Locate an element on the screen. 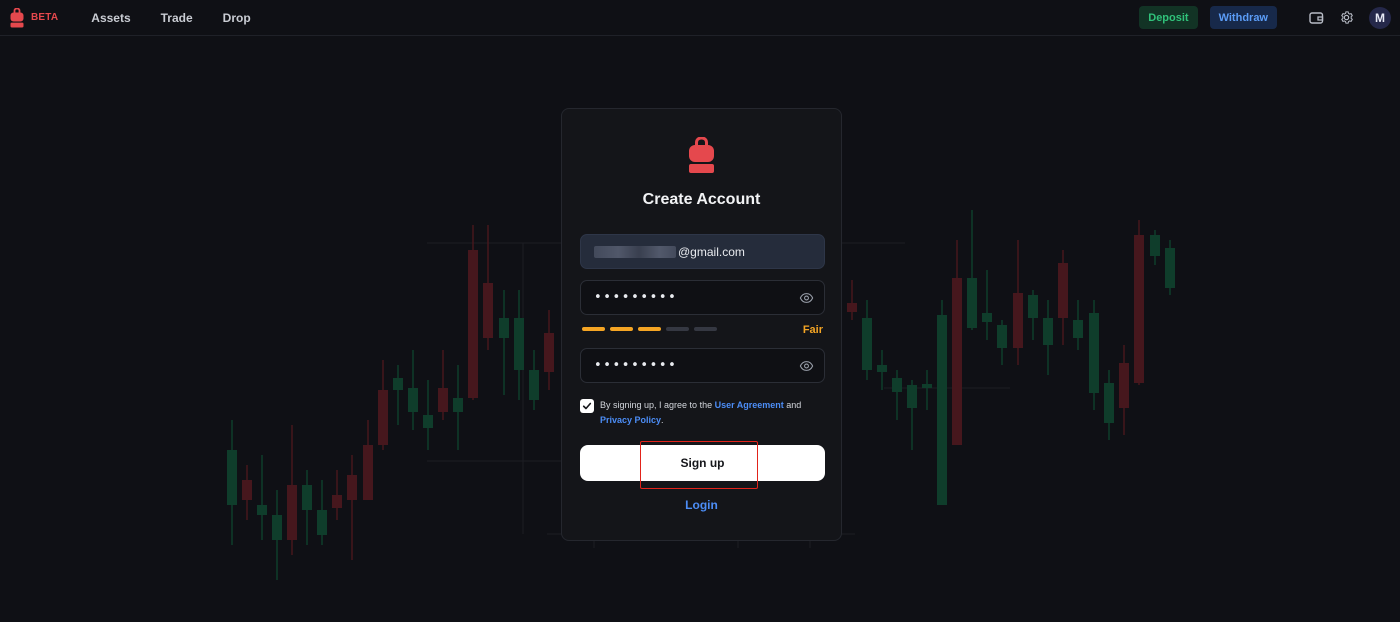 This screenshot has height=622, width=1400. email-redacted-local-part is located at coordinates (635, 251).